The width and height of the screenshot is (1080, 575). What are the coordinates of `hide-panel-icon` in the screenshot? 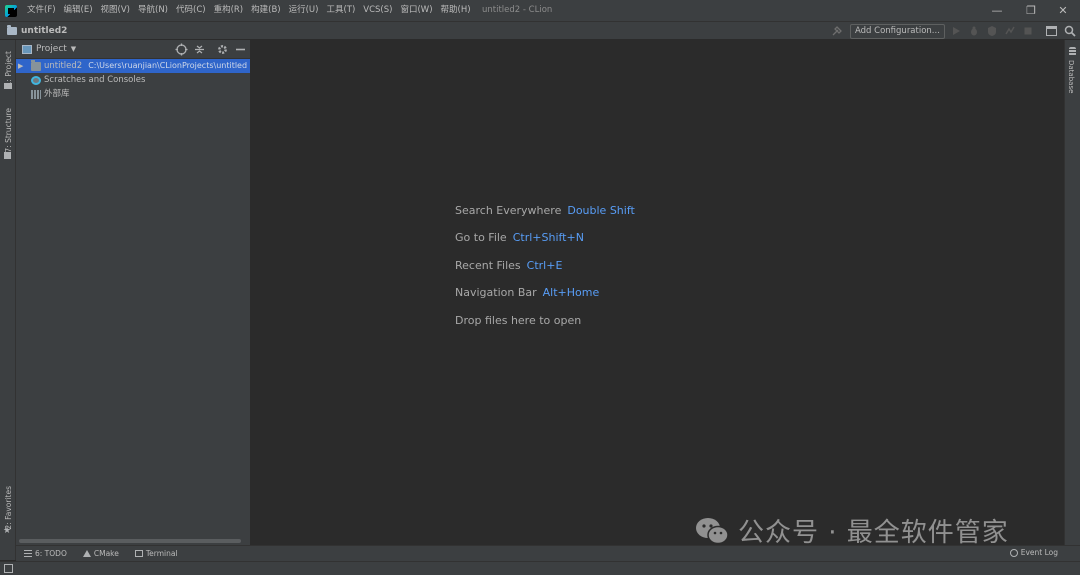 It's located at (240, 49).